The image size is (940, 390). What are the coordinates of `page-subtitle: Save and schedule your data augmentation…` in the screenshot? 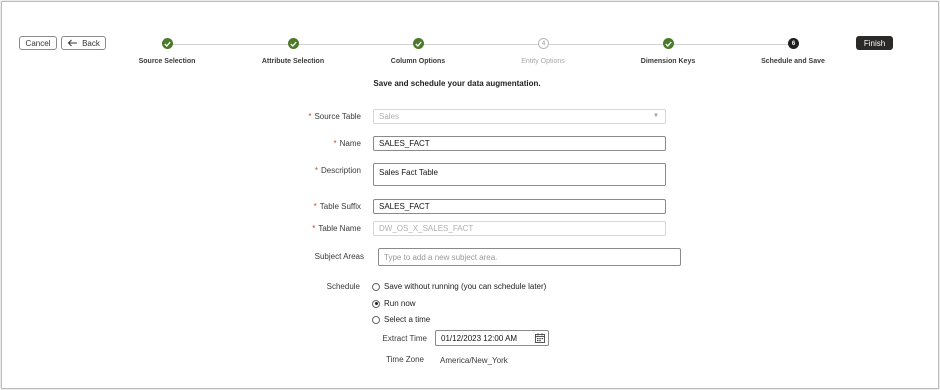 It's located at (457, 83).